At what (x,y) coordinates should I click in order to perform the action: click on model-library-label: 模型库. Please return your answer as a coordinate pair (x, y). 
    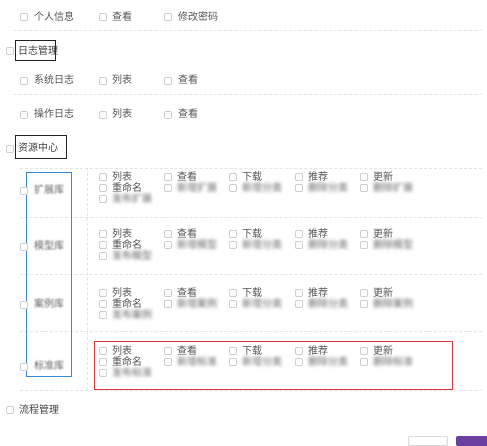
    Looking at the image, I should click on (49, 246).